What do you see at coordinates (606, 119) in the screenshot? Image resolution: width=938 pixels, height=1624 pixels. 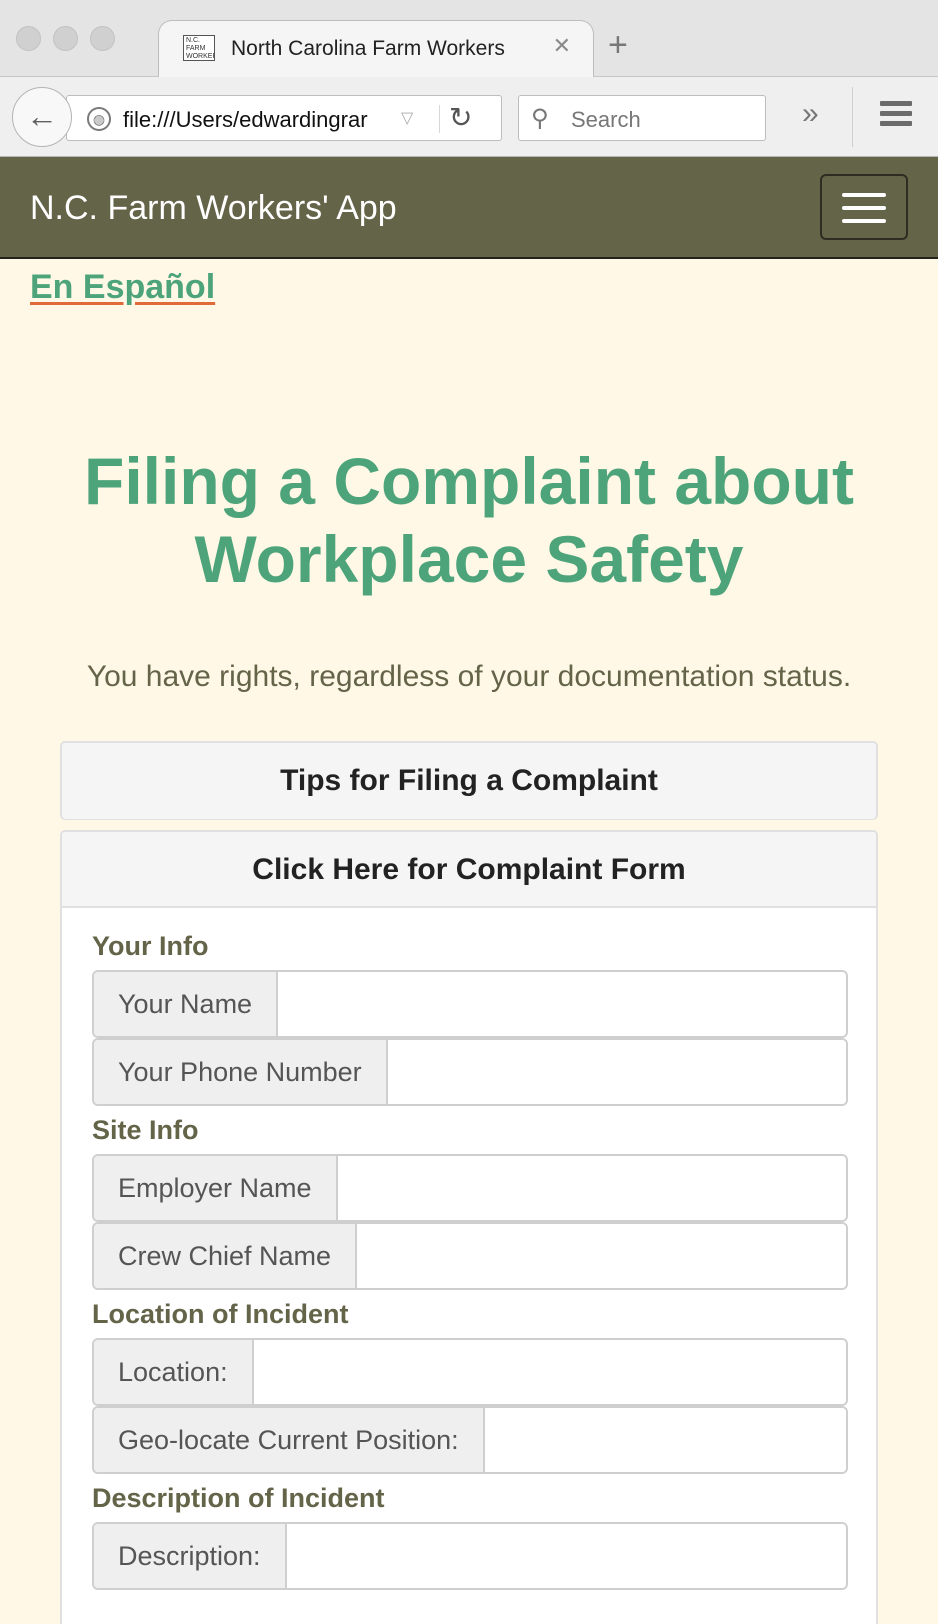 I see `search-placeholder: Search` at bounding box center [606, 119].